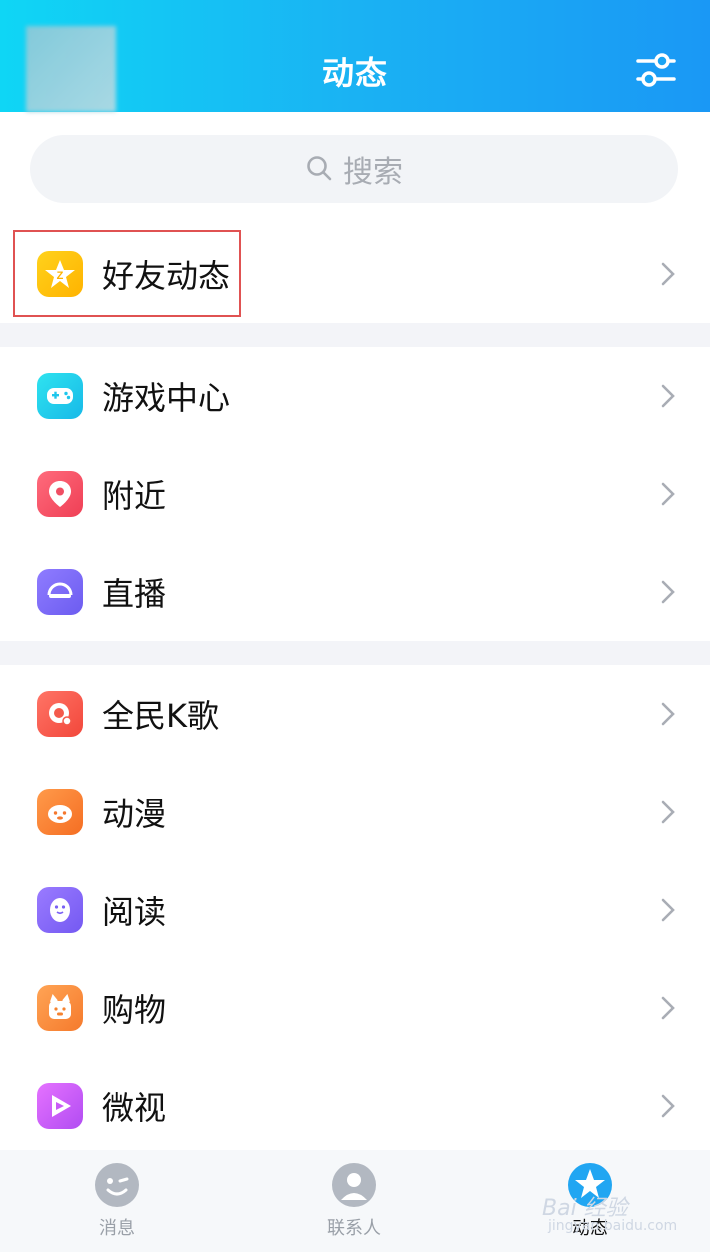 This screenshot has height=1252, width=710. Describe the element at coordinates (355, 910) in the screenshot. I see `menu-item-reading: 阅读` at that location.